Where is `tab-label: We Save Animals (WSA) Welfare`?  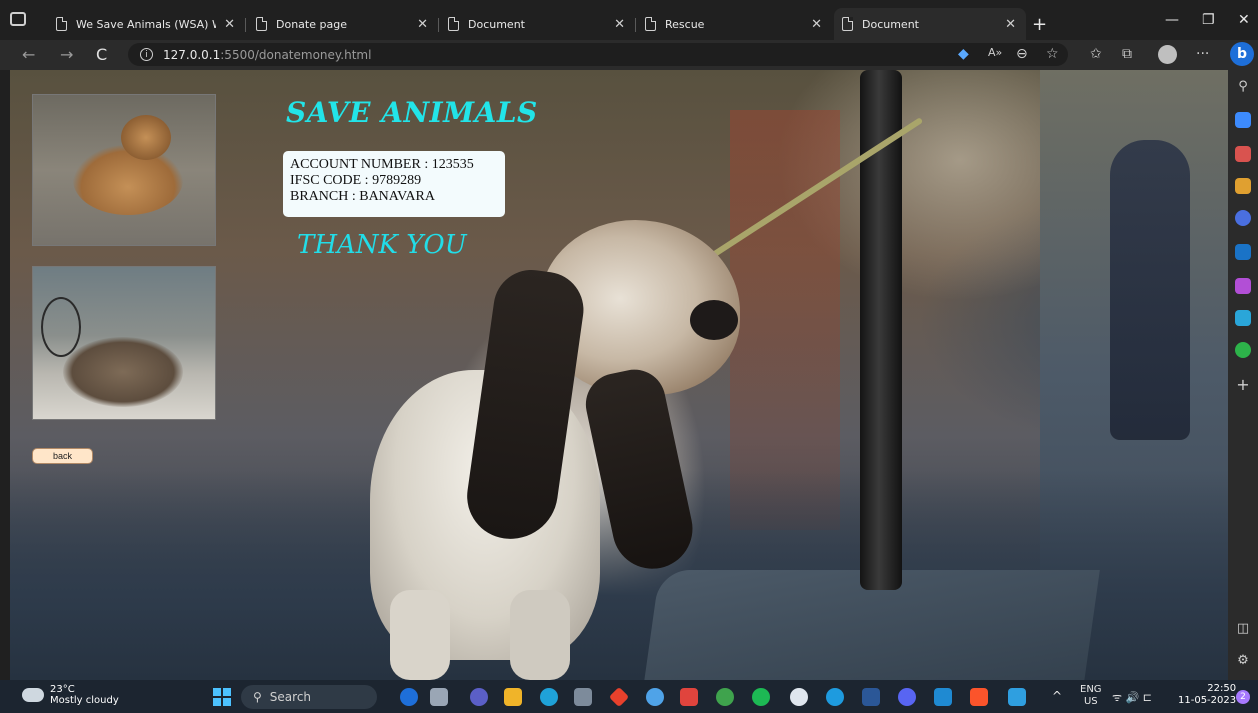
tab-label: We Save Animals (WSA) Welfare is located at coordinates (146, 24).